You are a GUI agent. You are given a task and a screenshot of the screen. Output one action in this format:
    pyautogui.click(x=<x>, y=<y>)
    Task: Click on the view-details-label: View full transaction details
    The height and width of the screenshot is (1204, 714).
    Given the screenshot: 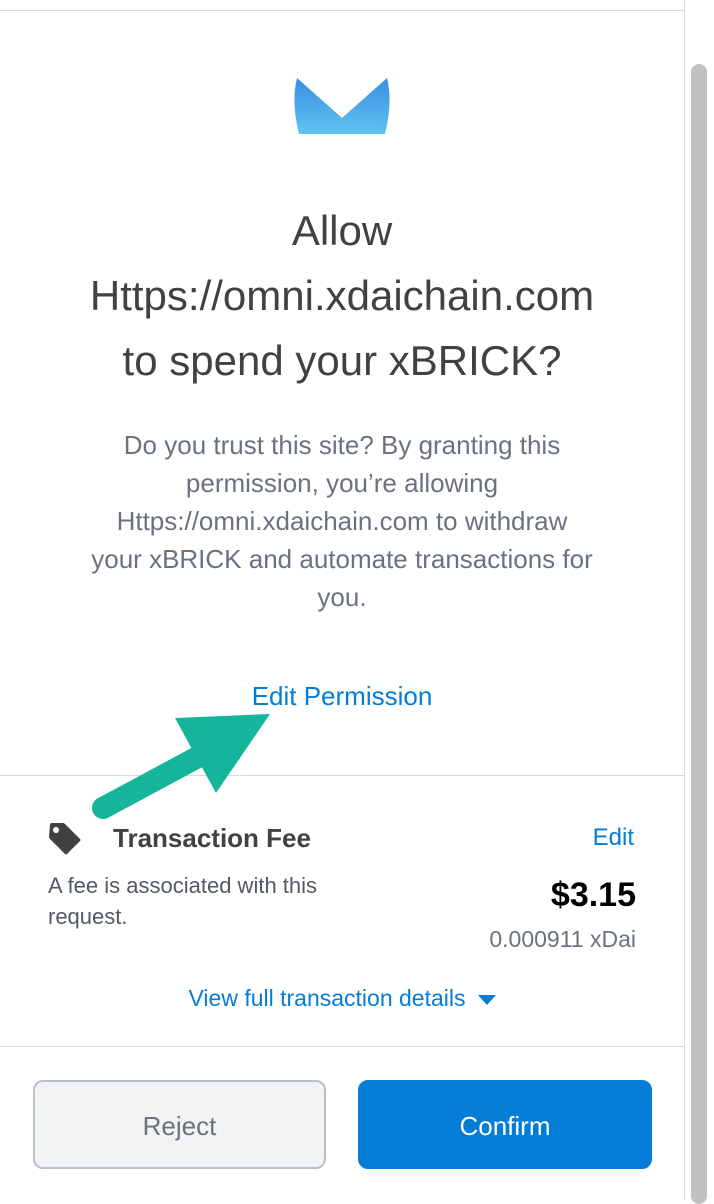 What is the action you would take?
    pyautogui.click(x=327, y=998)
    